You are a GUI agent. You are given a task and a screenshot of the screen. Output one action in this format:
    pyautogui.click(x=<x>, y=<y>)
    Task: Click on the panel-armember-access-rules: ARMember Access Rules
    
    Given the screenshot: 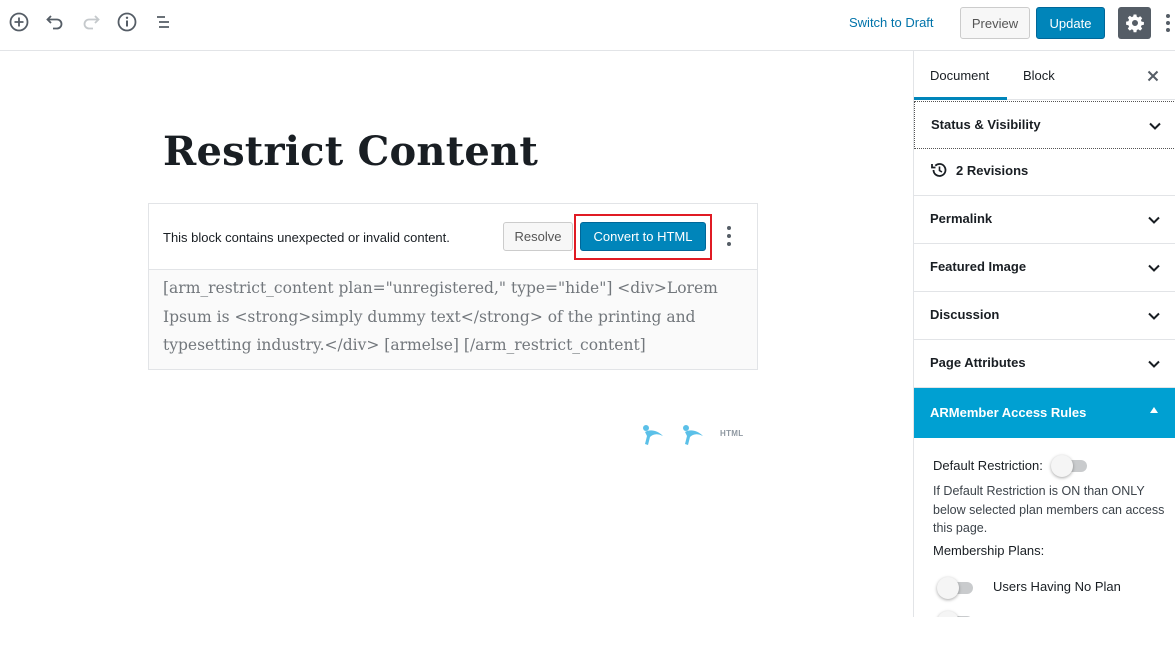 What is the action you would take?
    pyautogui.click(x=1044, y=413)
    